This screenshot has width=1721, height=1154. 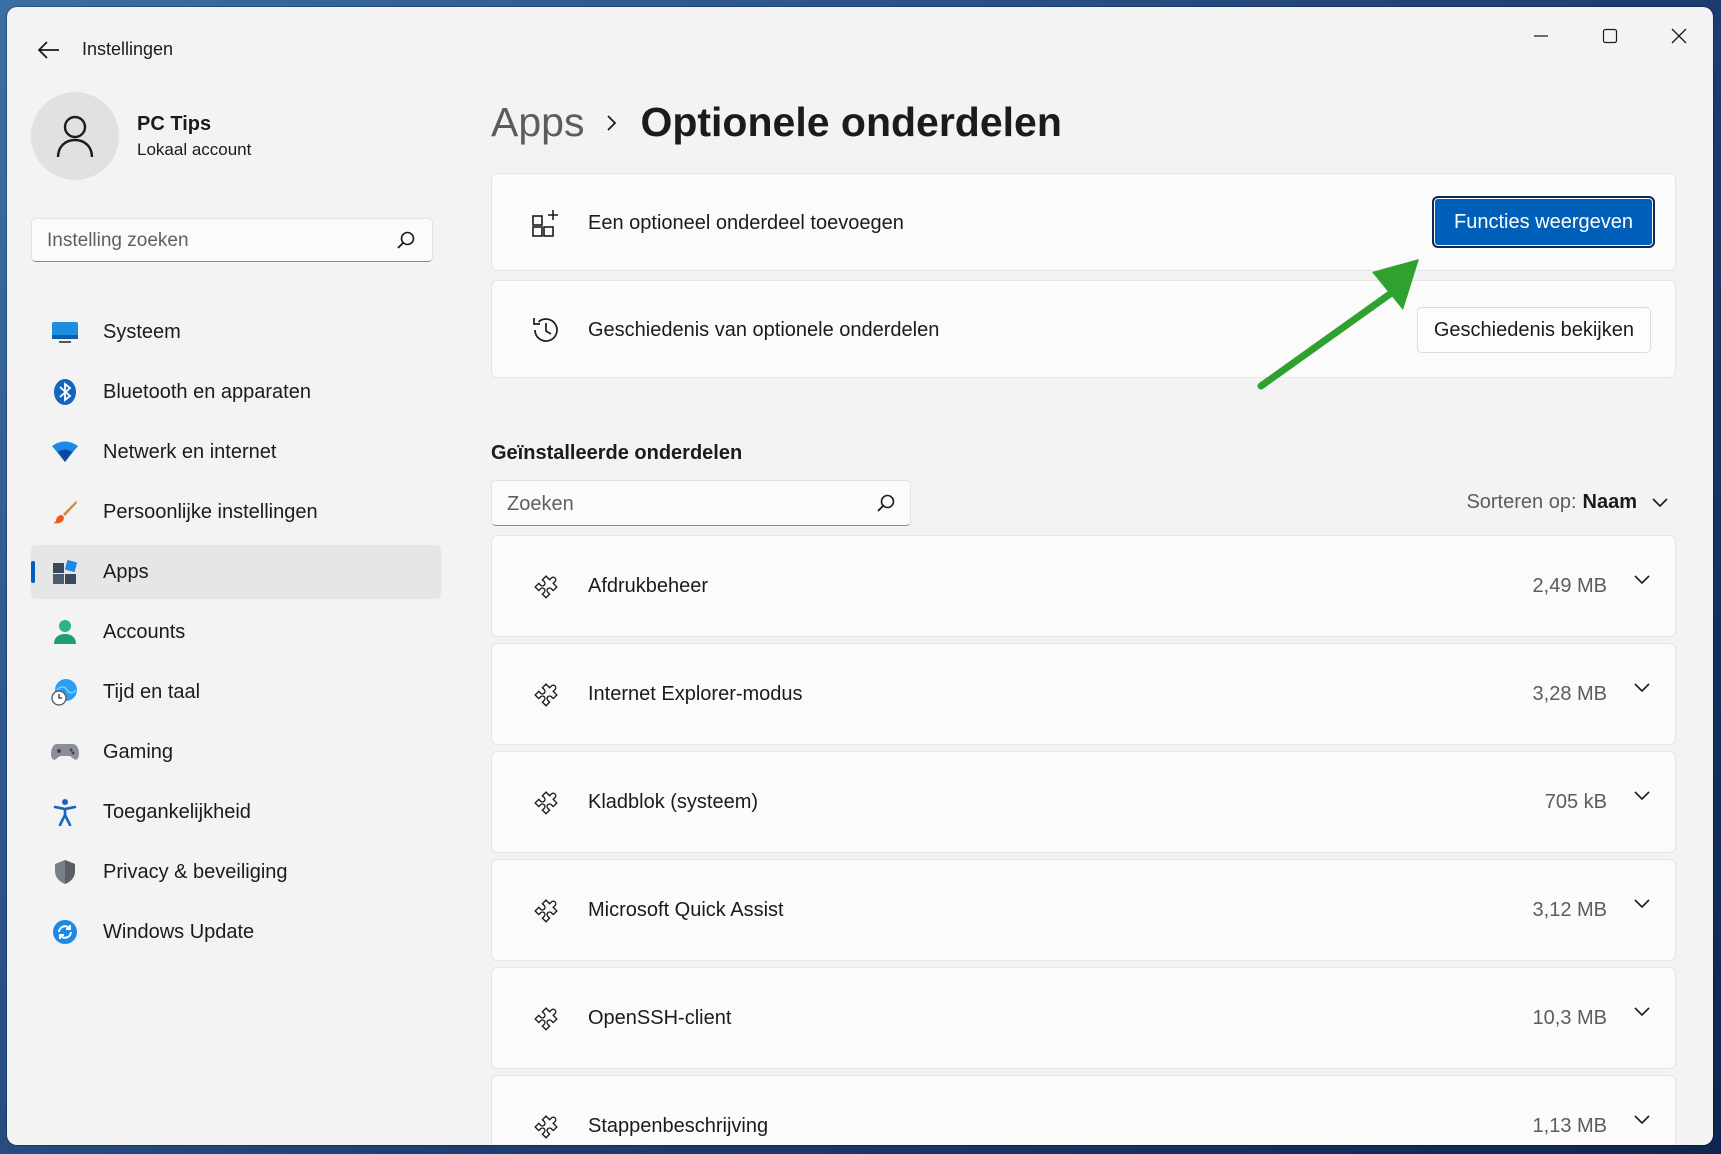 What do you see at coordinates (1083, 694) in the screenshot?
I see `list-item: Internet Explorer-modus 3,28 MB` at bounding box center [1083, 694].